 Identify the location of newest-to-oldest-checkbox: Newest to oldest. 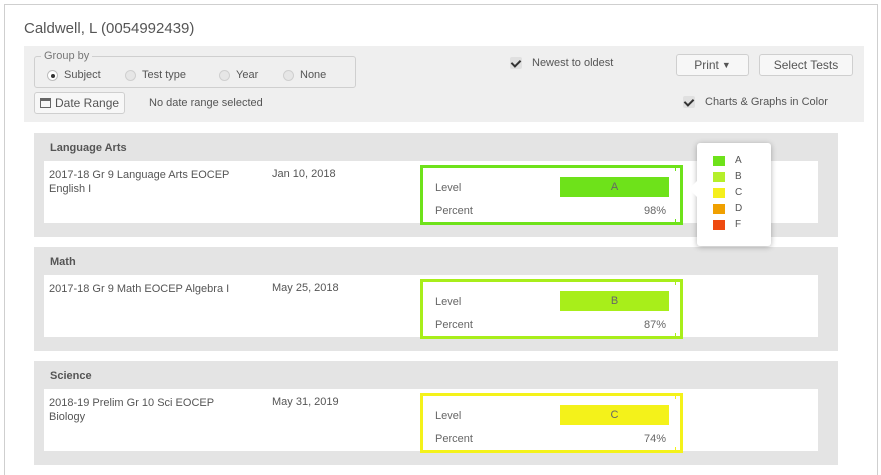
(561, 63).